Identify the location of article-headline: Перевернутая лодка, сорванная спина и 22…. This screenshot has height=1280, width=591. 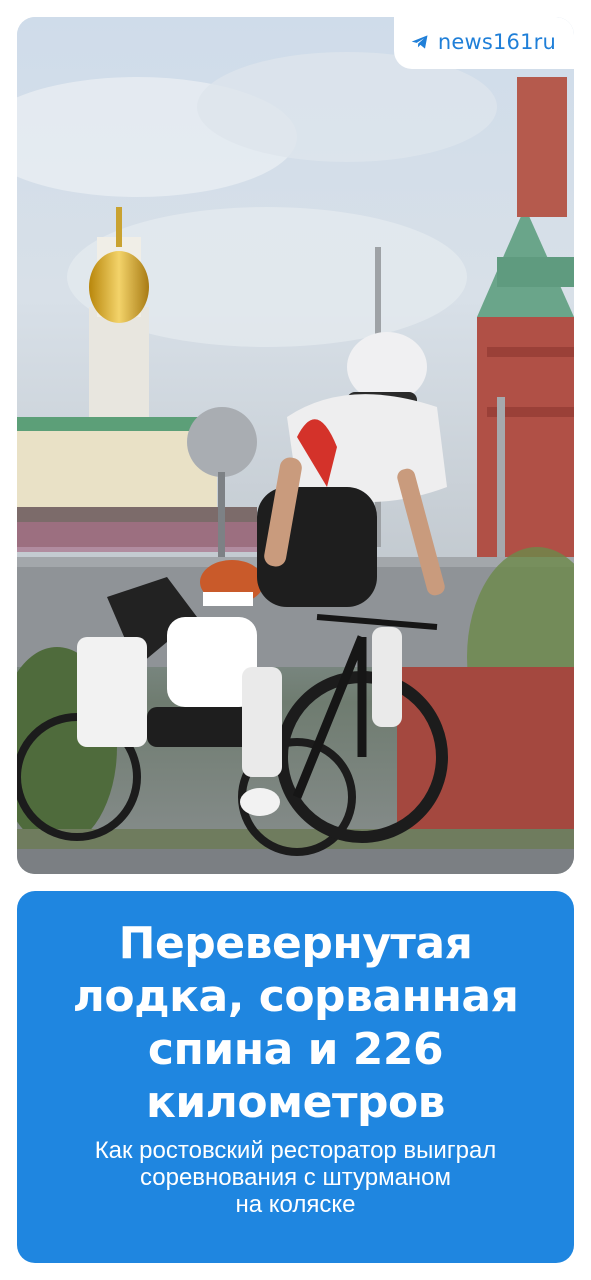
(295, 1023).